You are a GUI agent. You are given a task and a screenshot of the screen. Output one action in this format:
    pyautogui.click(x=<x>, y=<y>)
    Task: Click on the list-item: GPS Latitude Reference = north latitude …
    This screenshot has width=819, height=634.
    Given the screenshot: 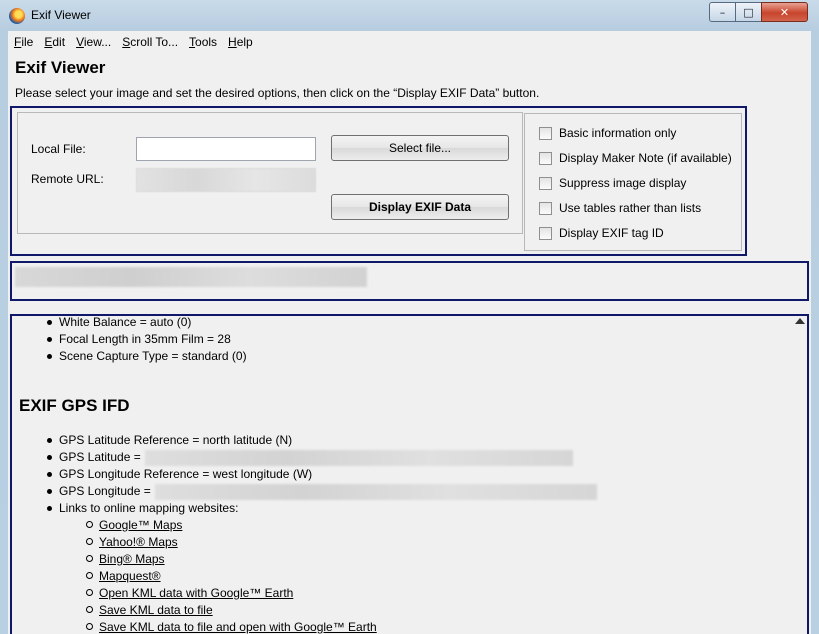 What is the action you would take?
    pyautogui.click(x=169, y=440)
    